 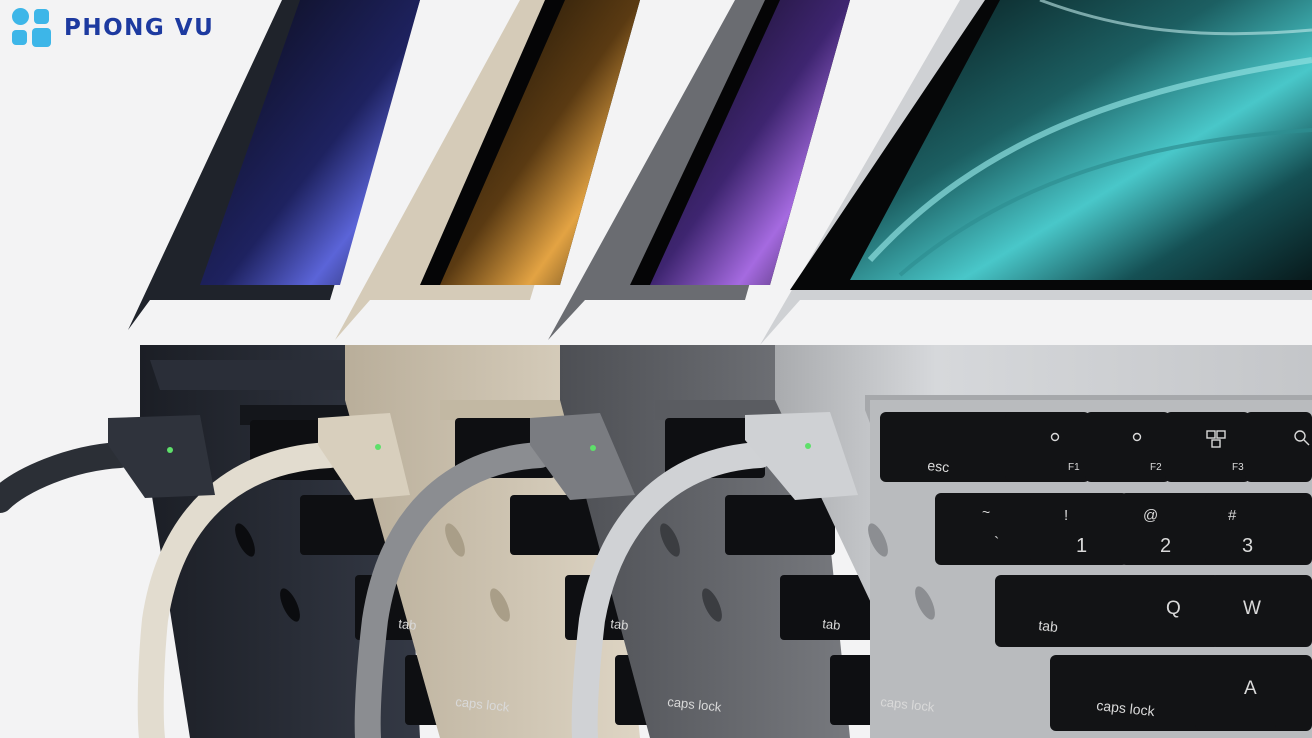 What do you see at coordinates (1074, 467) in the screenshot?
I see `key-f1: F1` at bounding box center [1074, 467].